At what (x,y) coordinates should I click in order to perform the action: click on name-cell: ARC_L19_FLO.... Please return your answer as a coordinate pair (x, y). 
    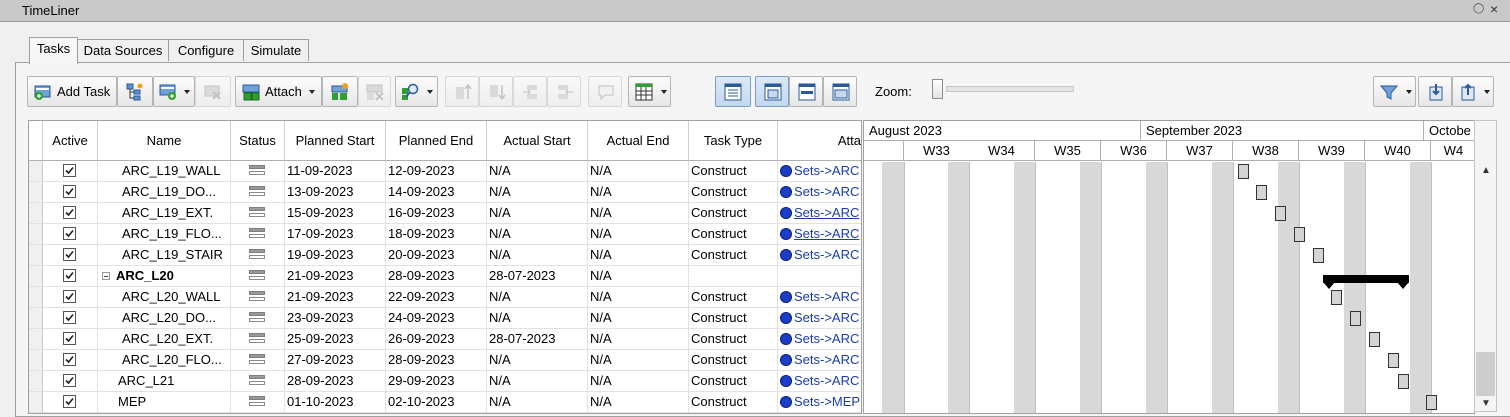
    Looking at the image, I should click on (164, 234).